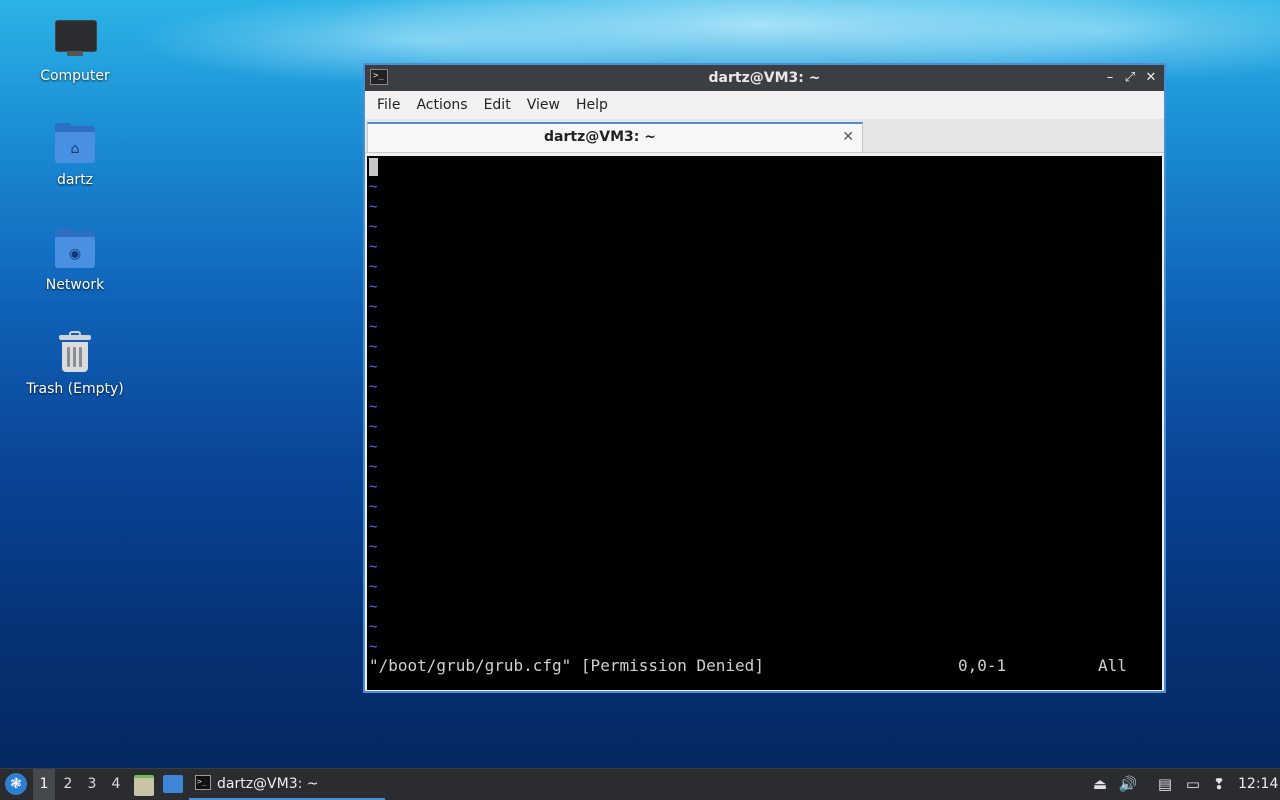 This screenshot has height=800, width=1280. Describe the element at coordinates (75, 353) in the screenshot. I see `trash-icon` at that location.